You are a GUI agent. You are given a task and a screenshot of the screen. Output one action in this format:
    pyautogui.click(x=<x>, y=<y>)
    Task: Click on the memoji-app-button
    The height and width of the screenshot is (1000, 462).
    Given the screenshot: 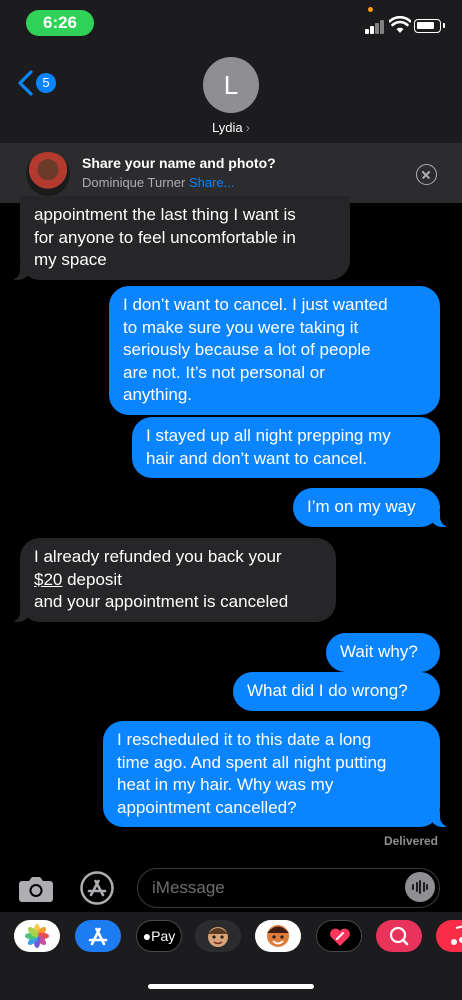 What is the action you would take?
    pyautogui.click(x=218, y=936)
    